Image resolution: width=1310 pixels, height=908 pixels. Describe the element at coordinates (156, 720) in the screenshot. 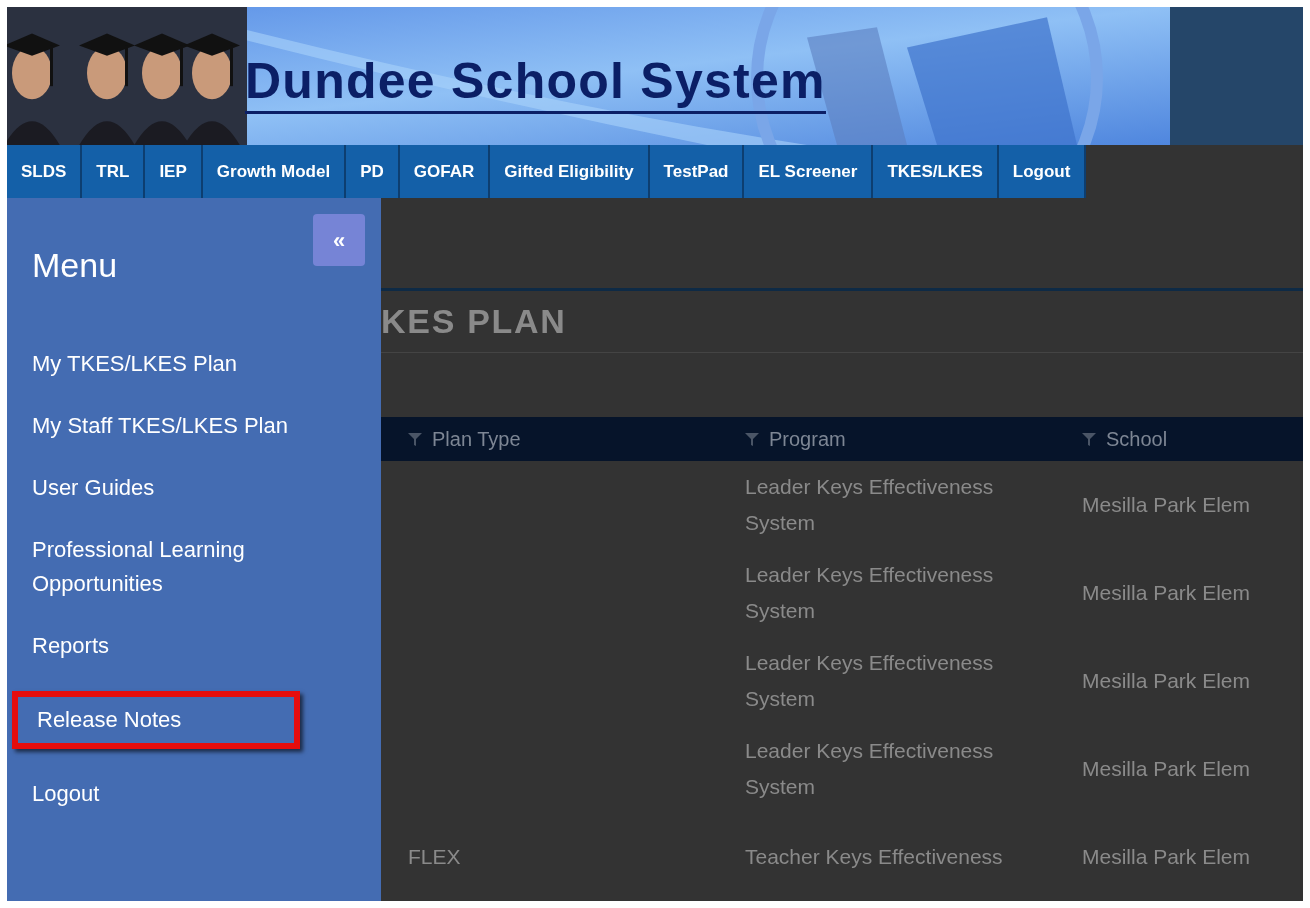

I see `menu-item: Release Notes` at that location.